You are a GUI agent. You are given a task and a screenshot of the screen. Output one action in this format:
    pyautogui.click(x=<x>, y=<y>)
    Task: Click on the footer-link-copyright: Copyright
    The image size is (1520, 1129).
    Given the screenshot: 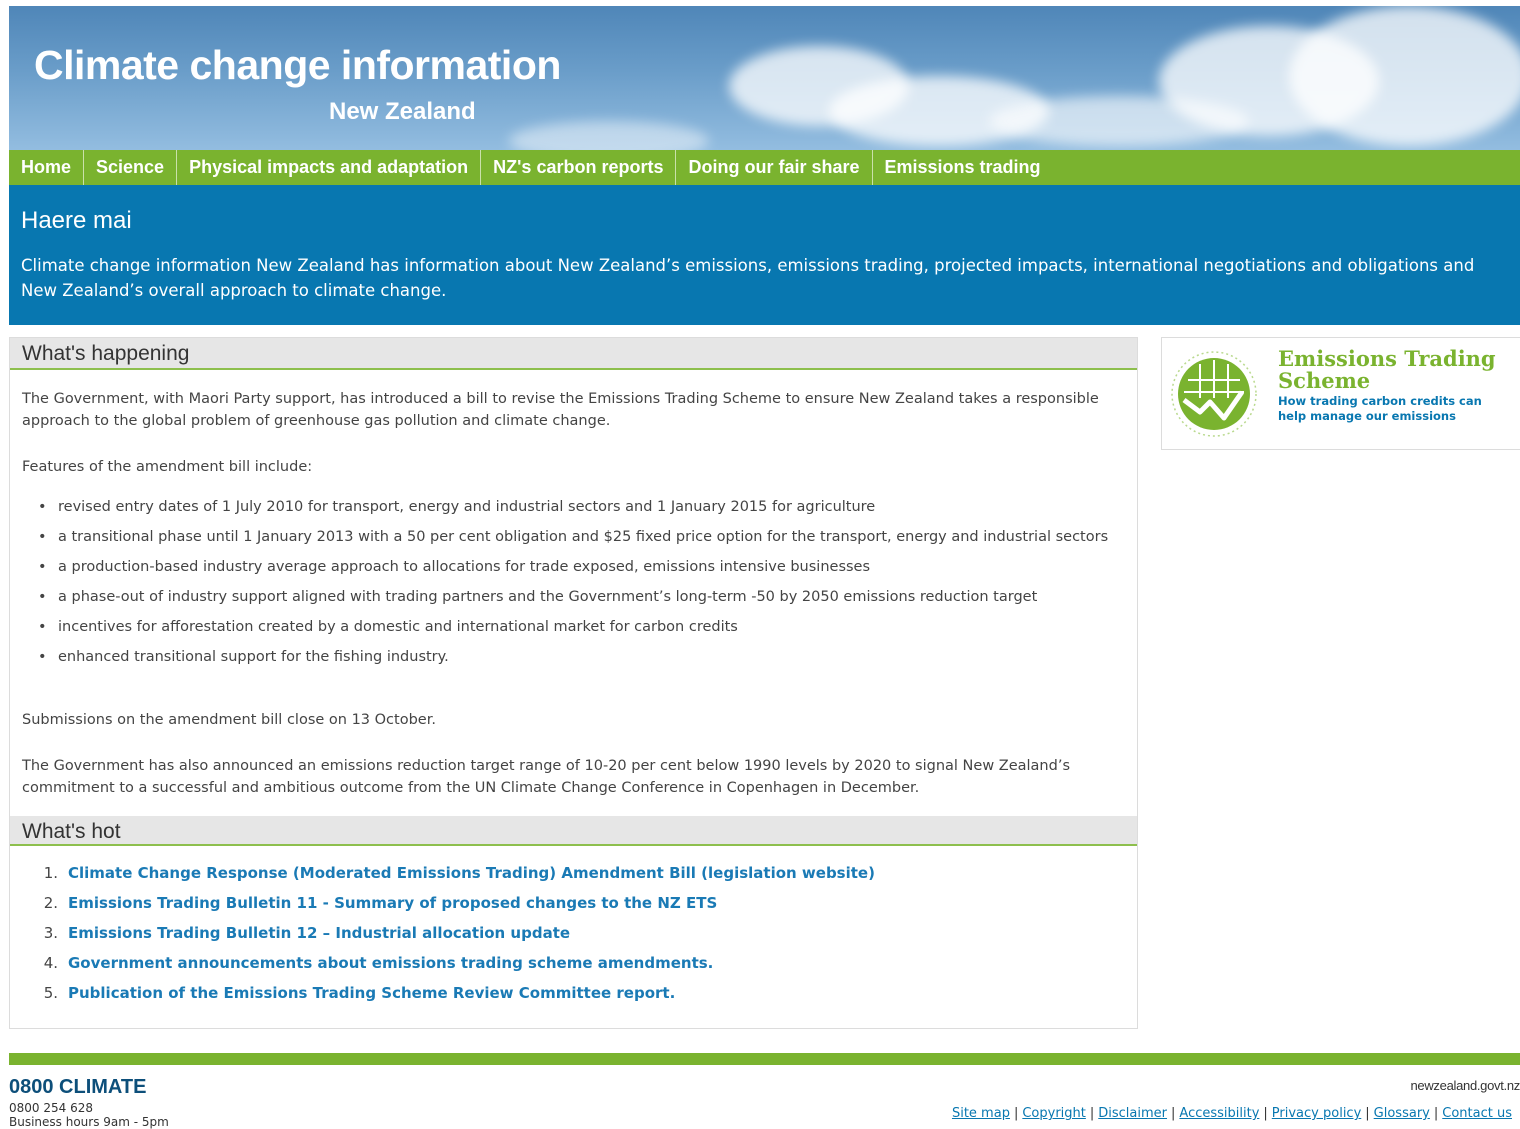 What is the action you would take?
    pyautogui.click(x=1054, y=1113)
    